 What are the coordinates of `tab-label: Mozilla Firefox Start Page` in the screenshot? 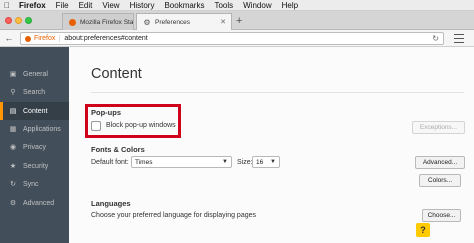 It's located at (106, 22).